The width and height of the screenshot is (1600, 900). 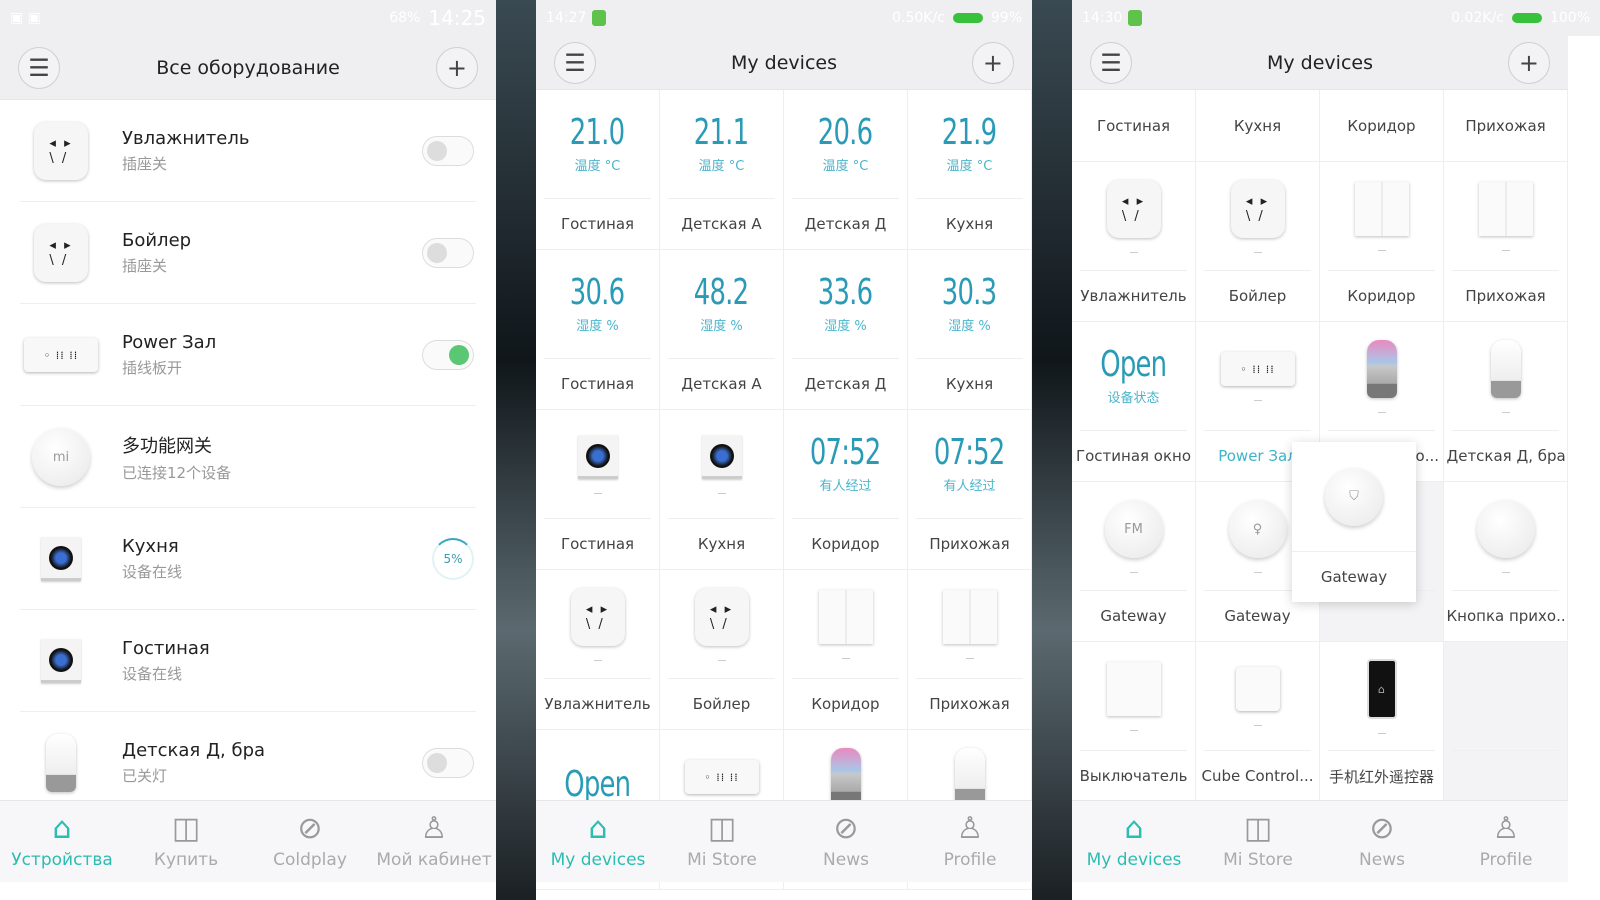 I want to click on device-label: Gateway, so click(x=1133, y=616).